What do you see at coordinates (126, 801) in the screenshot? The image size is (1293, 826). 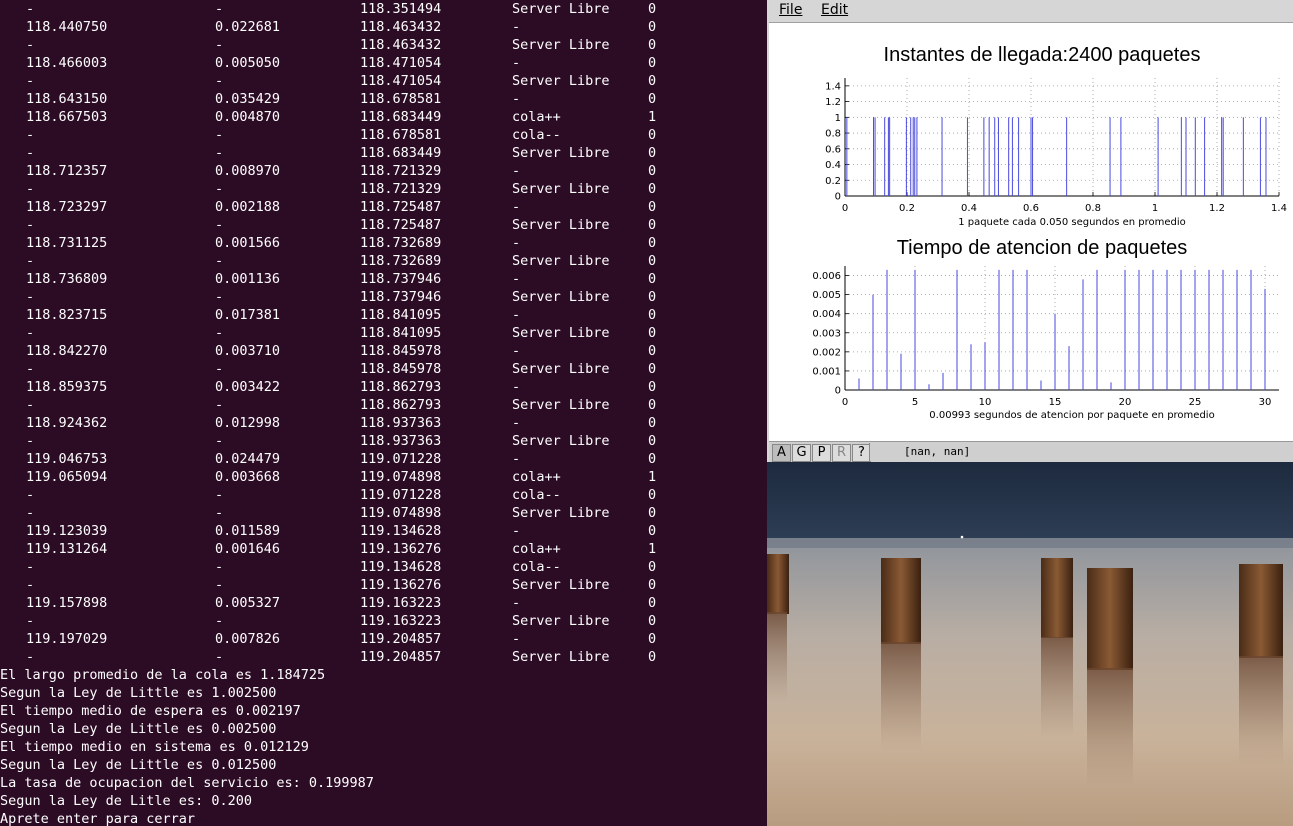 I see `terminal-summary-line: Segun la Ley de Litle es: 0.200` at bounding box center [126, 801].